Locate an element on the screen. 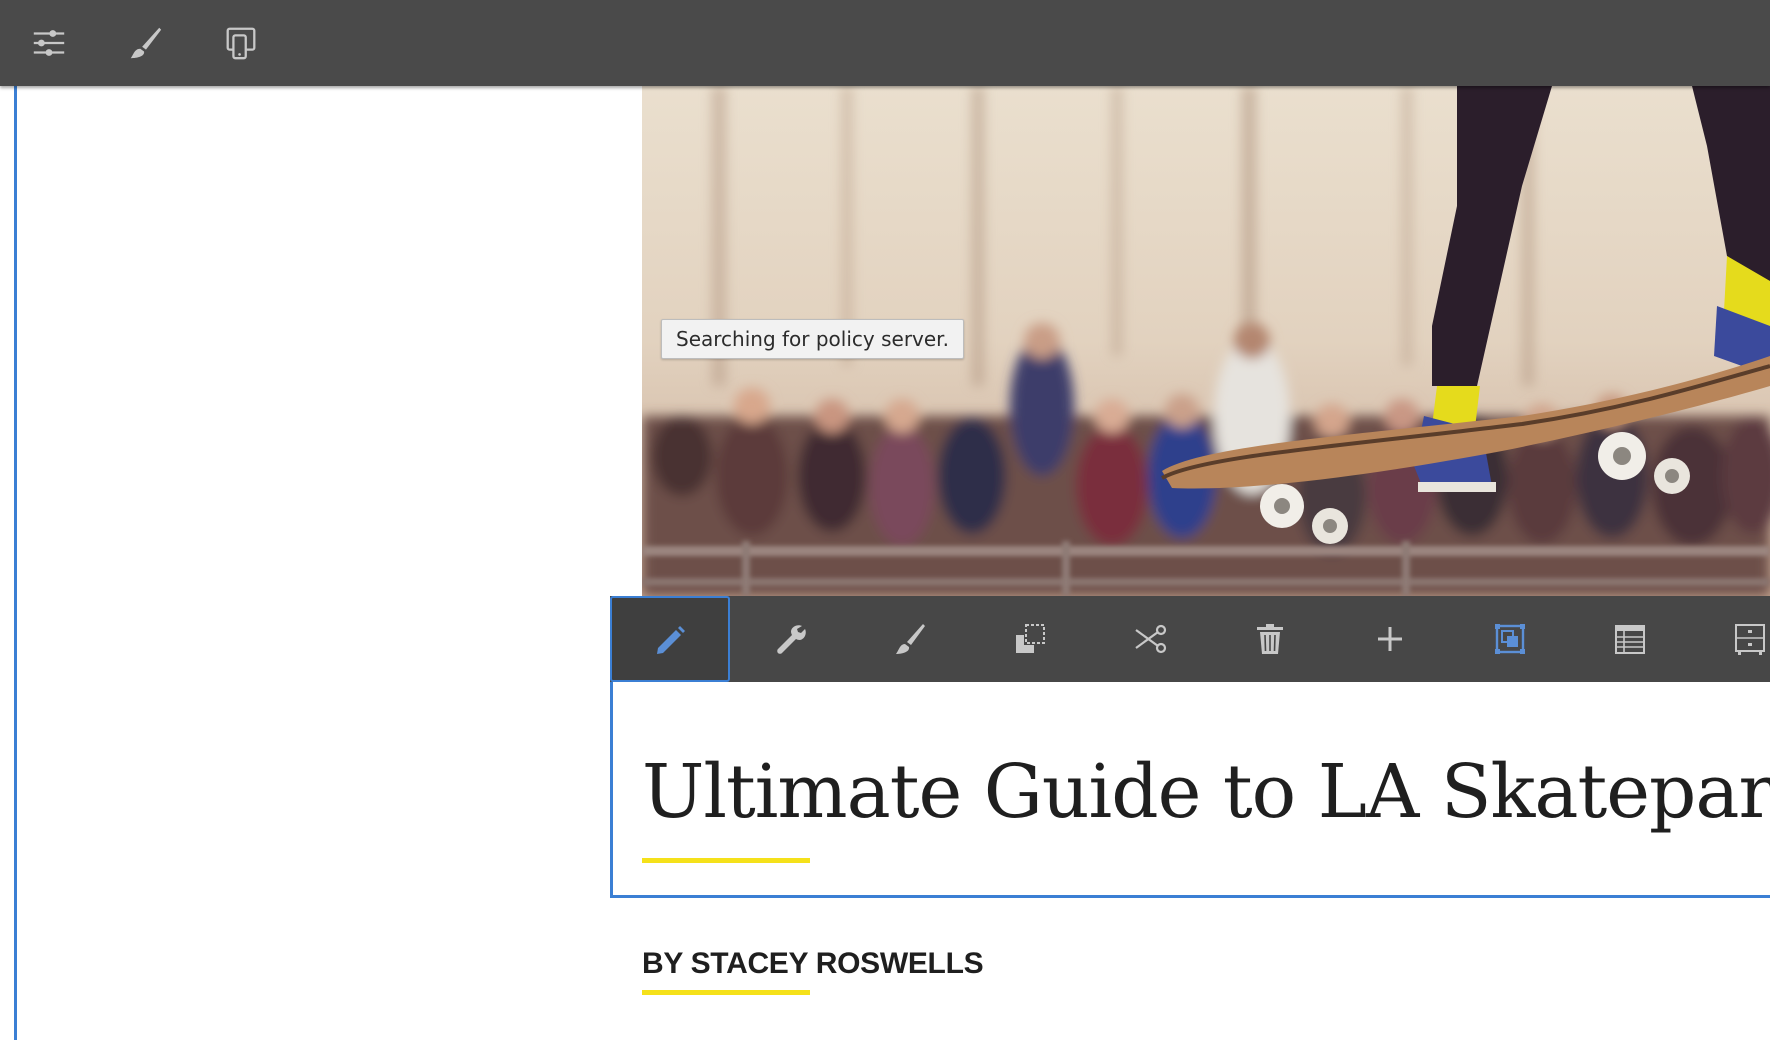 The height and width of the screenshot is (1040, 1770). emulator-button is located at coordinates (241, 43).